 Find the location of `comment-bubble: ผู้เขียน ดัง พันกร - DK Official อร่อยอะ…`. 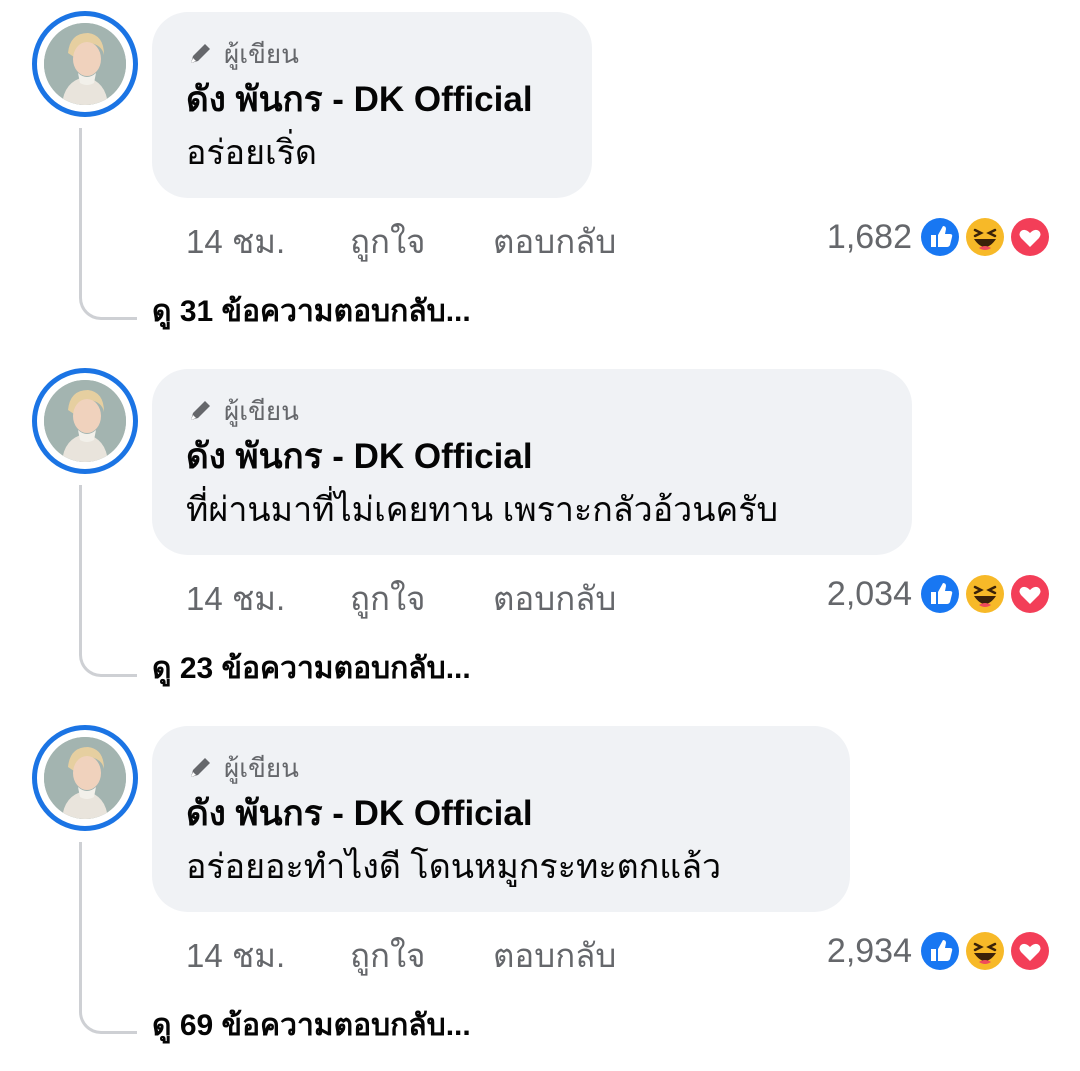

comment-bubble: ผู้เขียน ดัง พันกร - DK Official อร่อยอะ… is located at coordinates (501, 819).